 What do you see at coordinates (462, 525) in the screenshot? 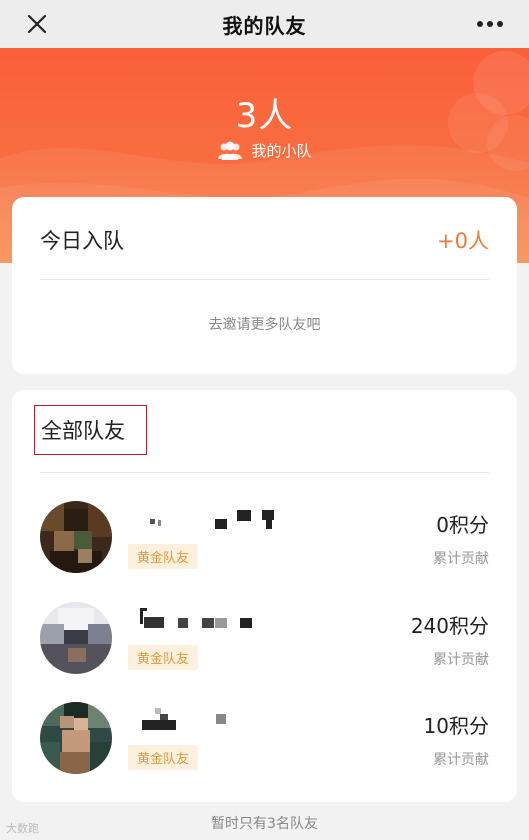
I see `member-points: 0积分` at bounding box center [462, 525].